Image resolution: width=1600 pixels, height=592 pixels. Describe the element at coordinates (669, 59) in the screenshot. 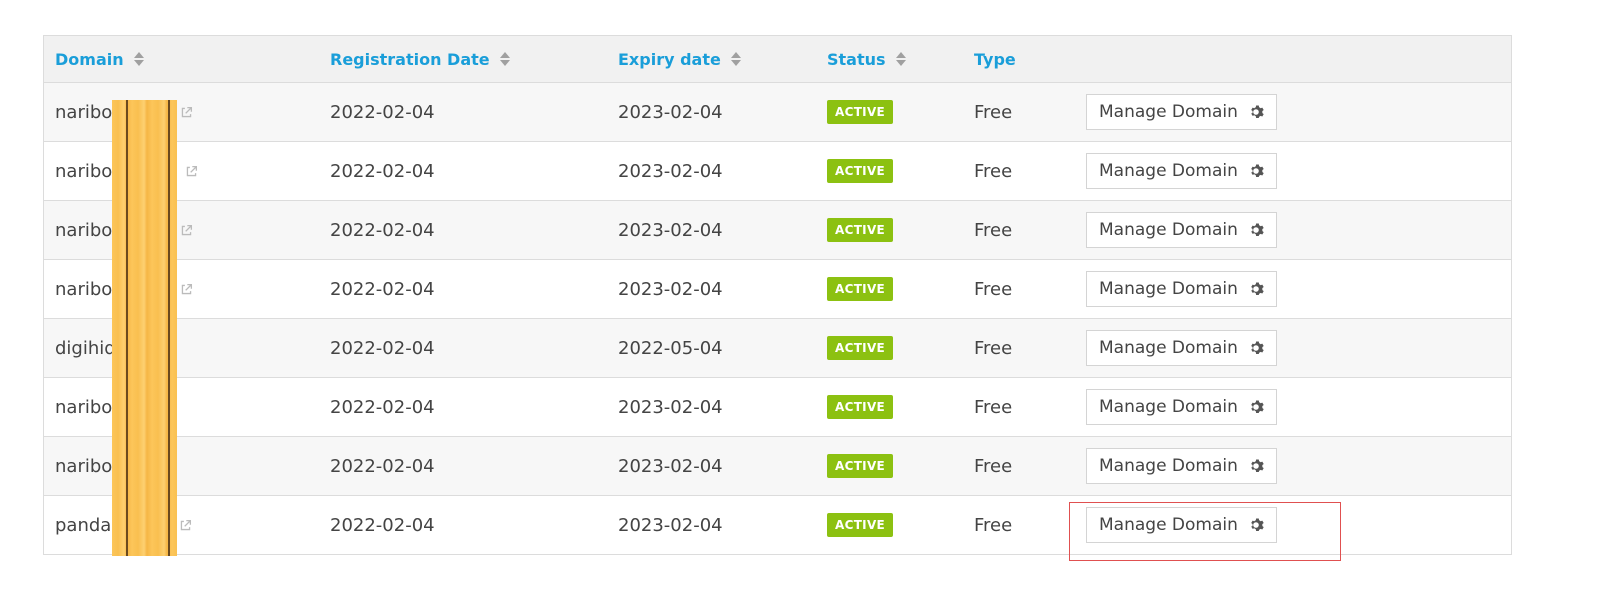

I see `column-header-label: Expiry date` at that location.